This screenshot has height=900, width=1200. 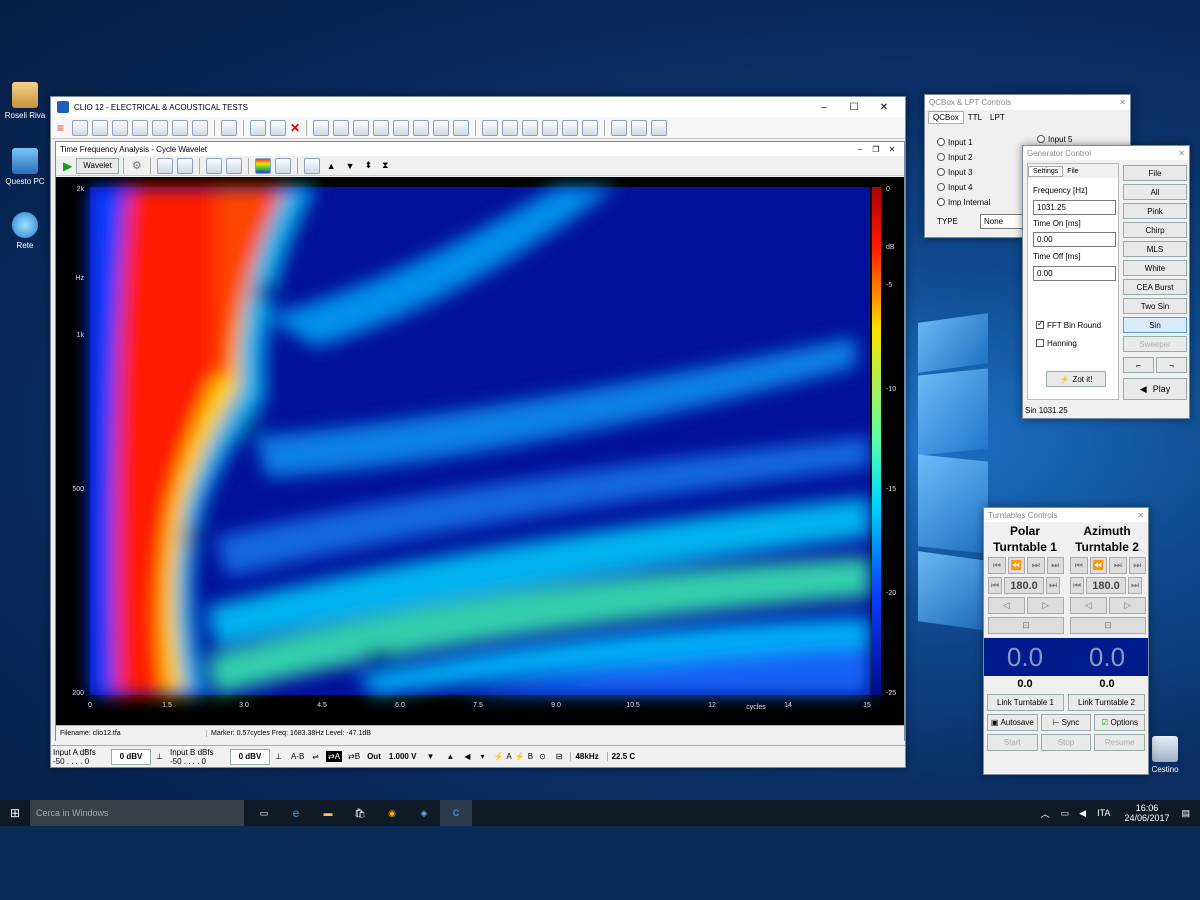 I want to click on leq-icon, so click(x=510, y=127).